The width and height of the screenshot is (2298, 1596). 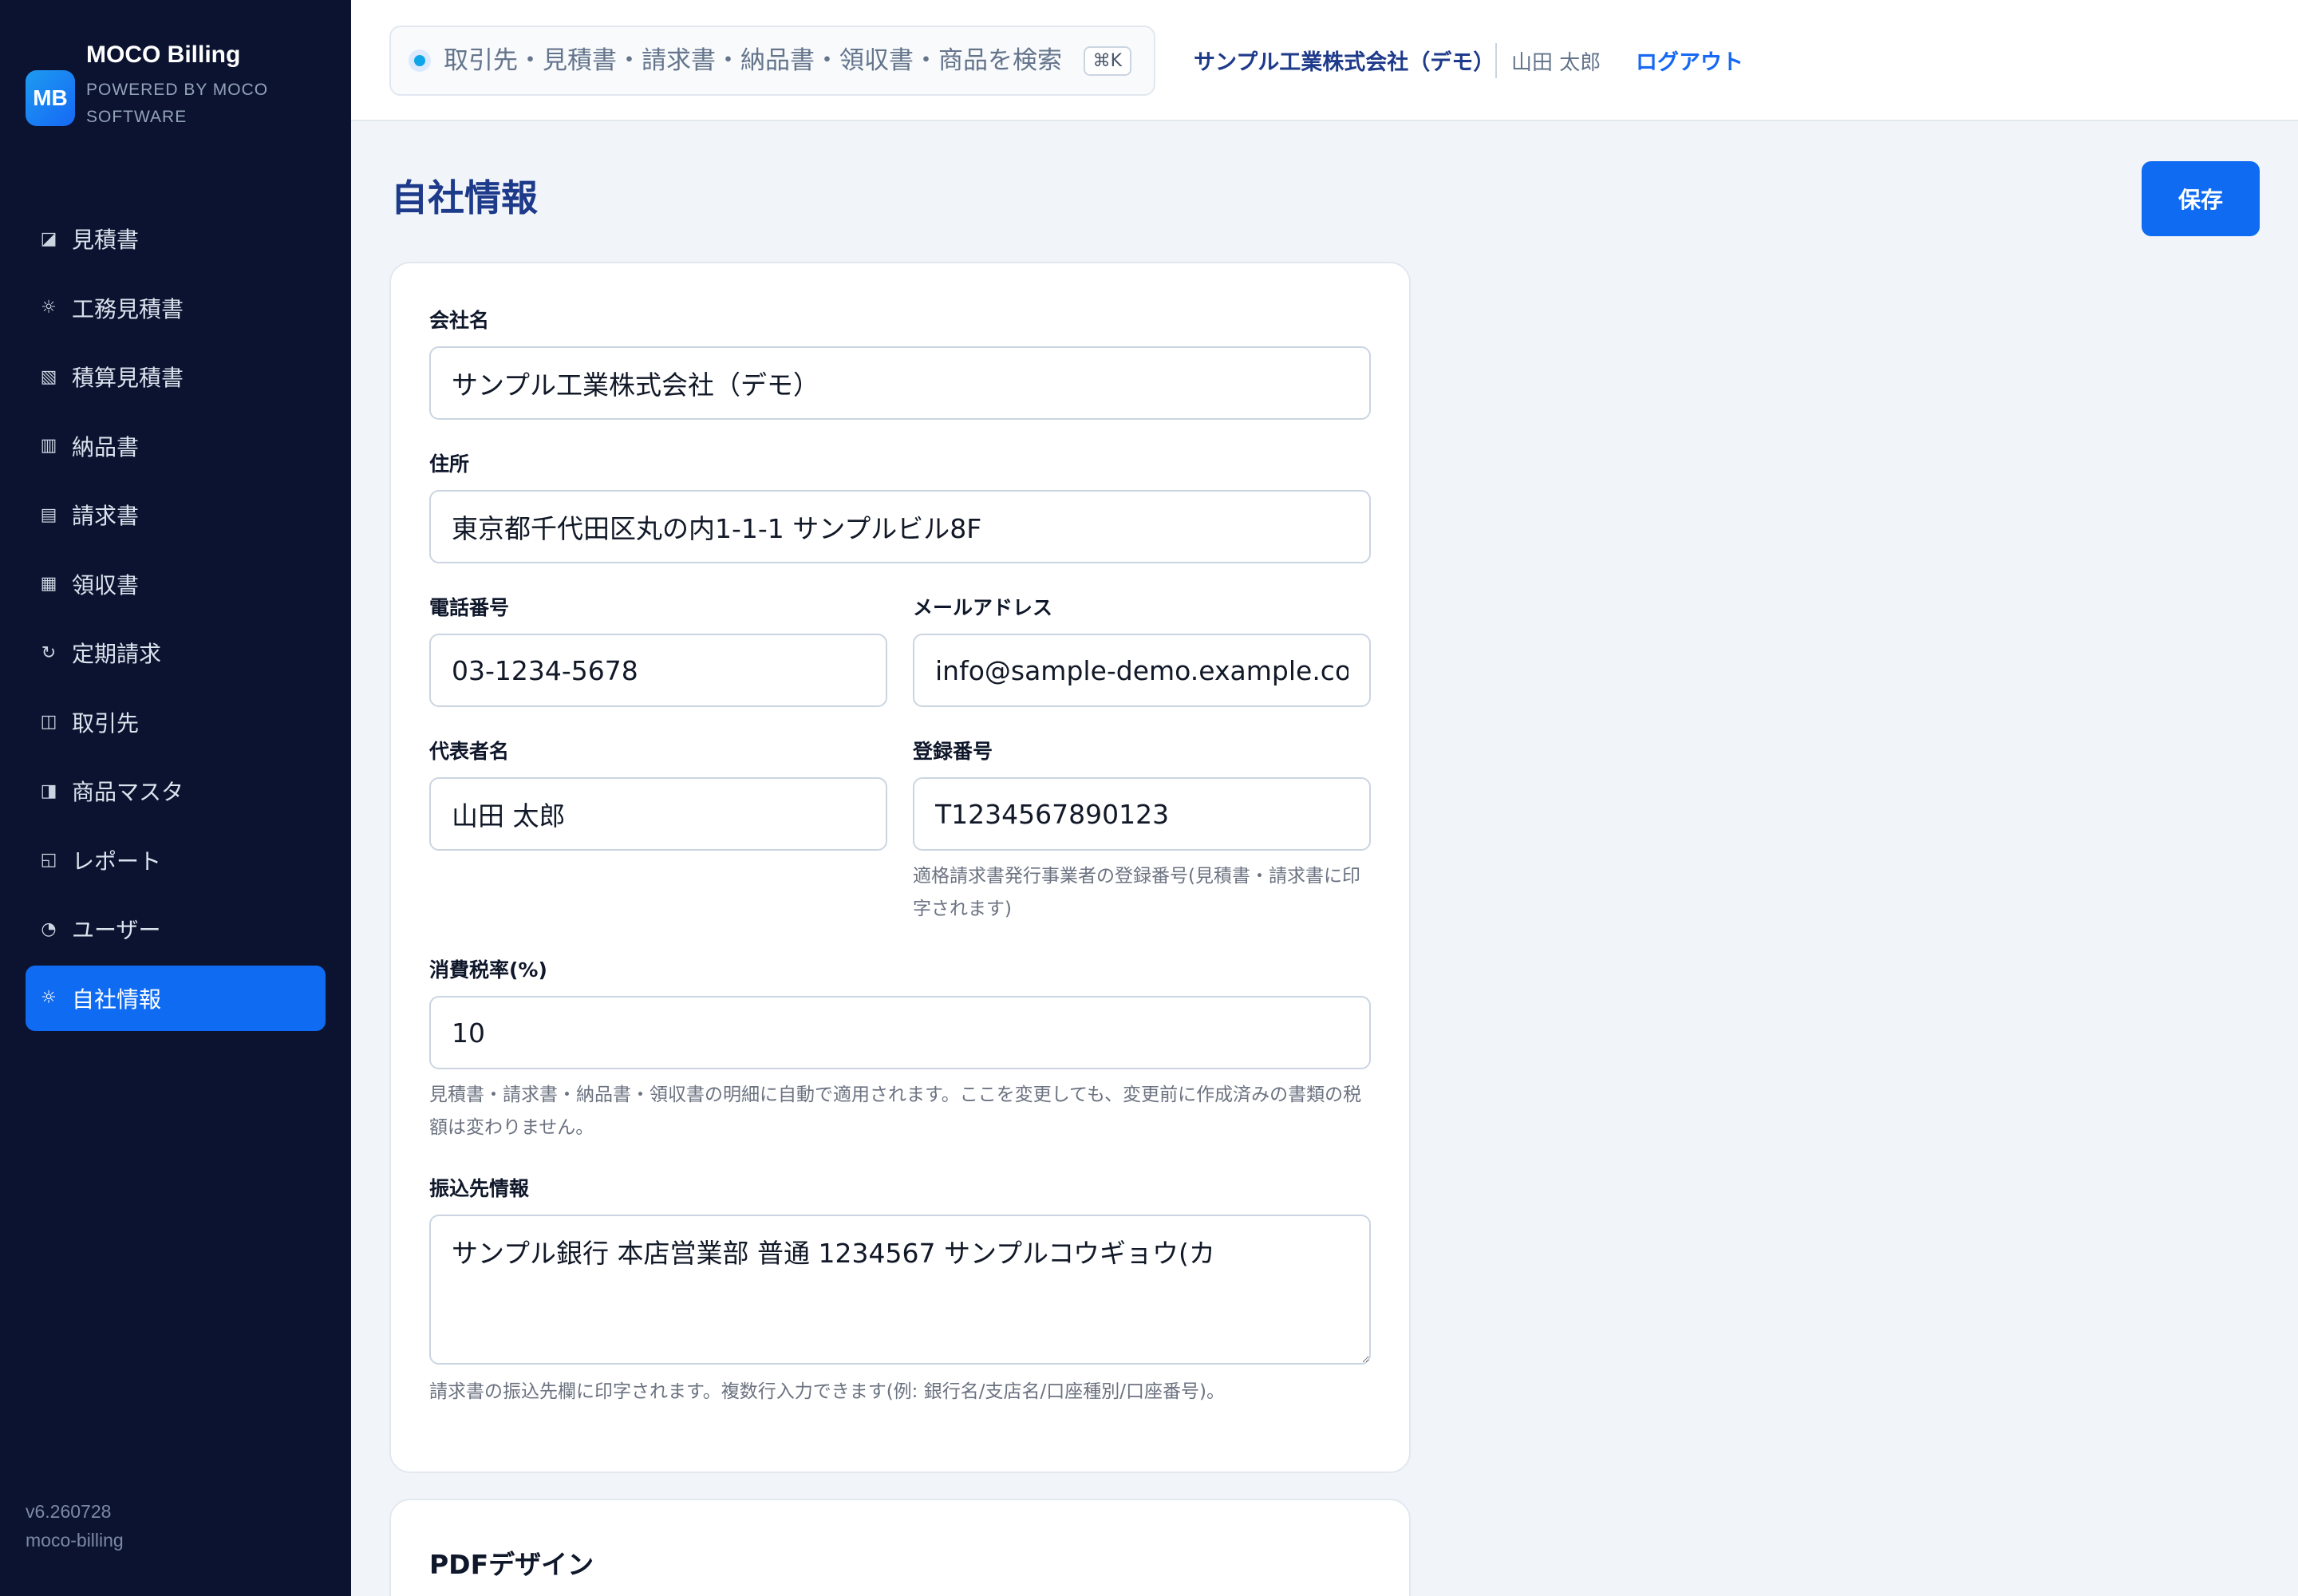 I want to click on sidebar-item-construction-estimates: ☼ 工務見積書, so click(x=176, y=308).